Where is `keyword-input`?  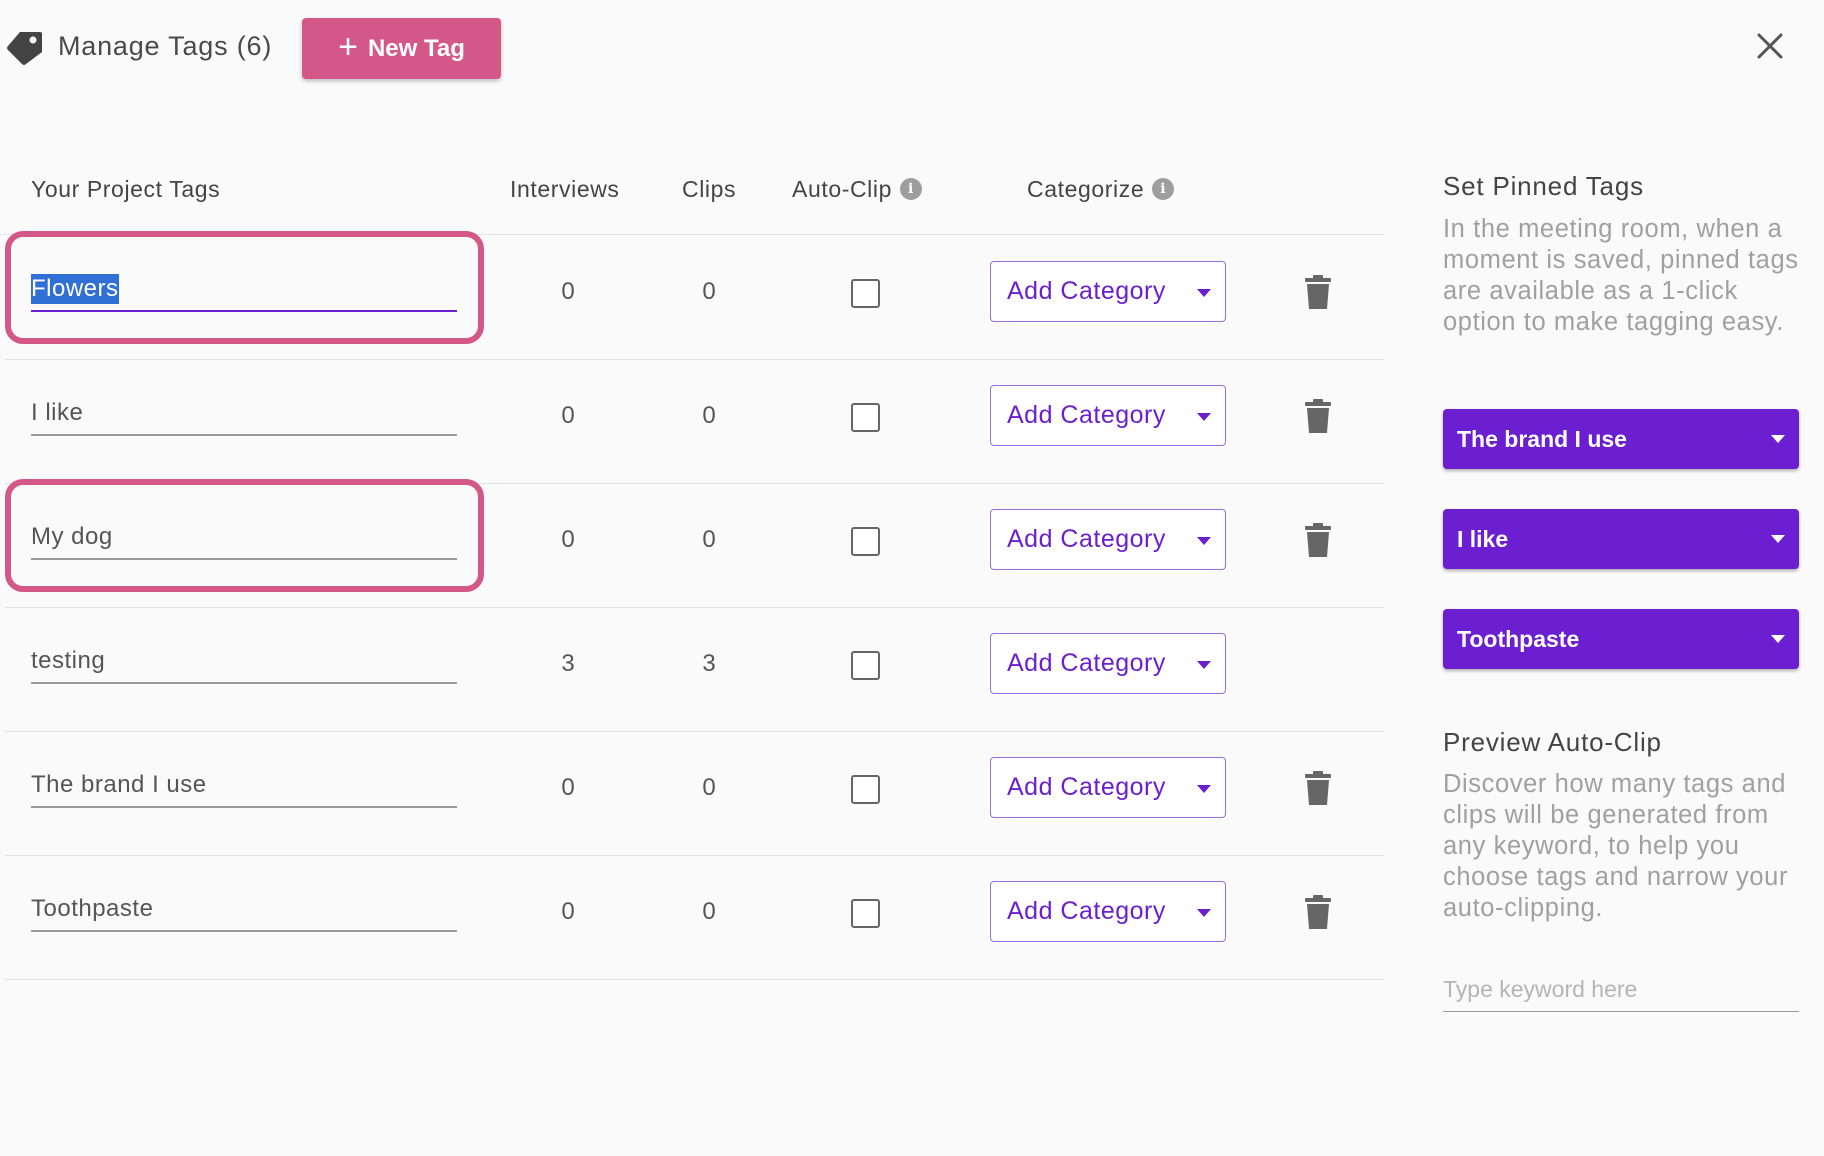 keyword-input is located at coordinates (1621, 989).